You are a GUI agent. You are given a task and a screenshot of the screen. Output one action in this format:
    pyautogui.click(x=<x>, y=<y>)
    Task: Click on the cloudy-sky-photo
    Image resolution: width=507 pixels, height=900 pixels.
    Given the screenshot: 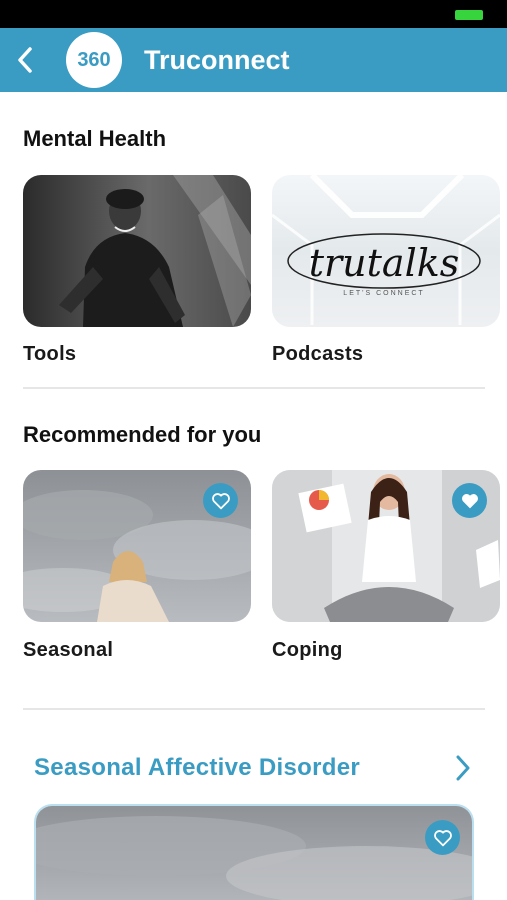 What is the action you would take?
    pyautogui.click(x=254, y=853)
    